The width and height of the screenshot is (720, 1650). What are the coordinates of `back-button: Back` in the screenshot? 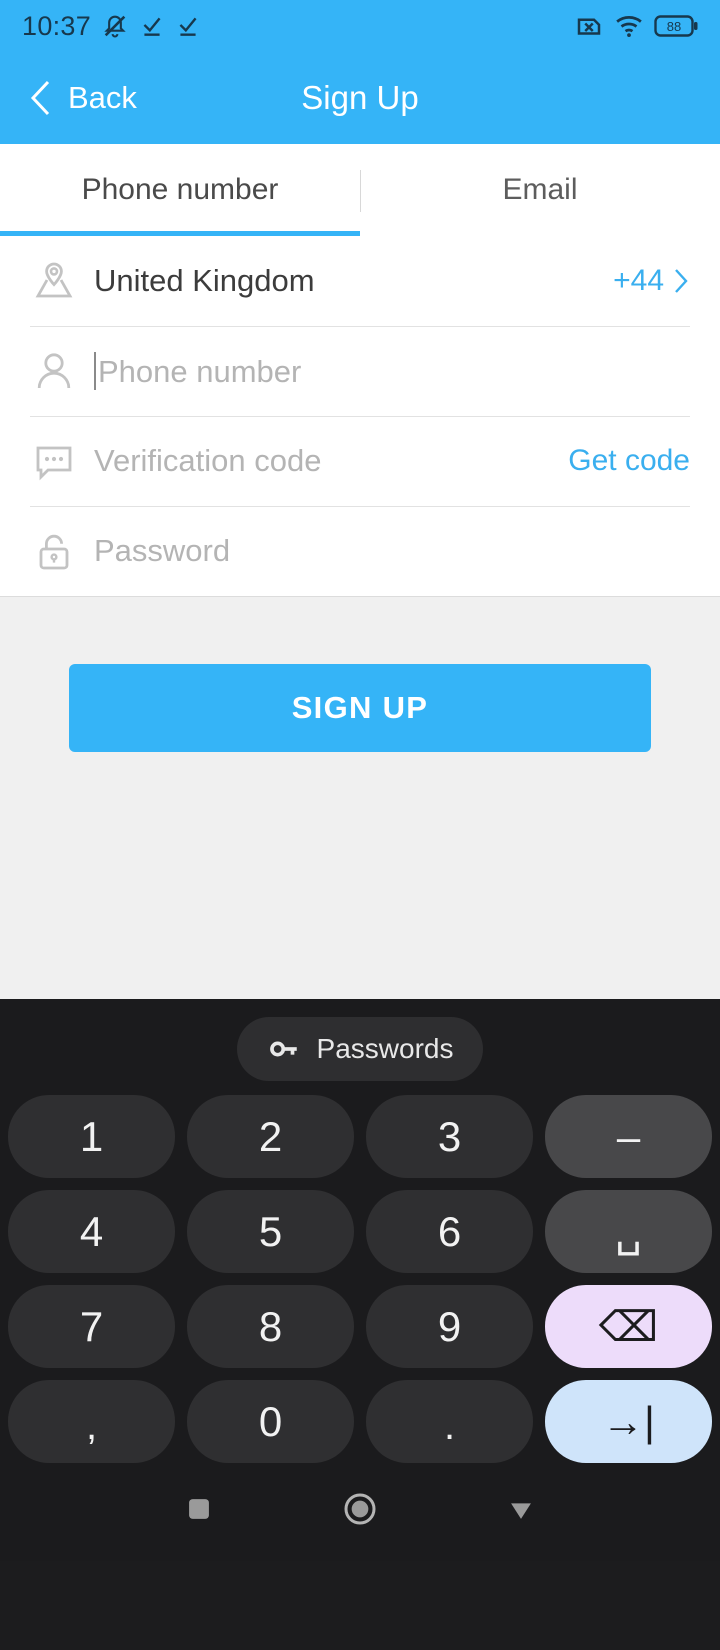 It's located at (68, 98).